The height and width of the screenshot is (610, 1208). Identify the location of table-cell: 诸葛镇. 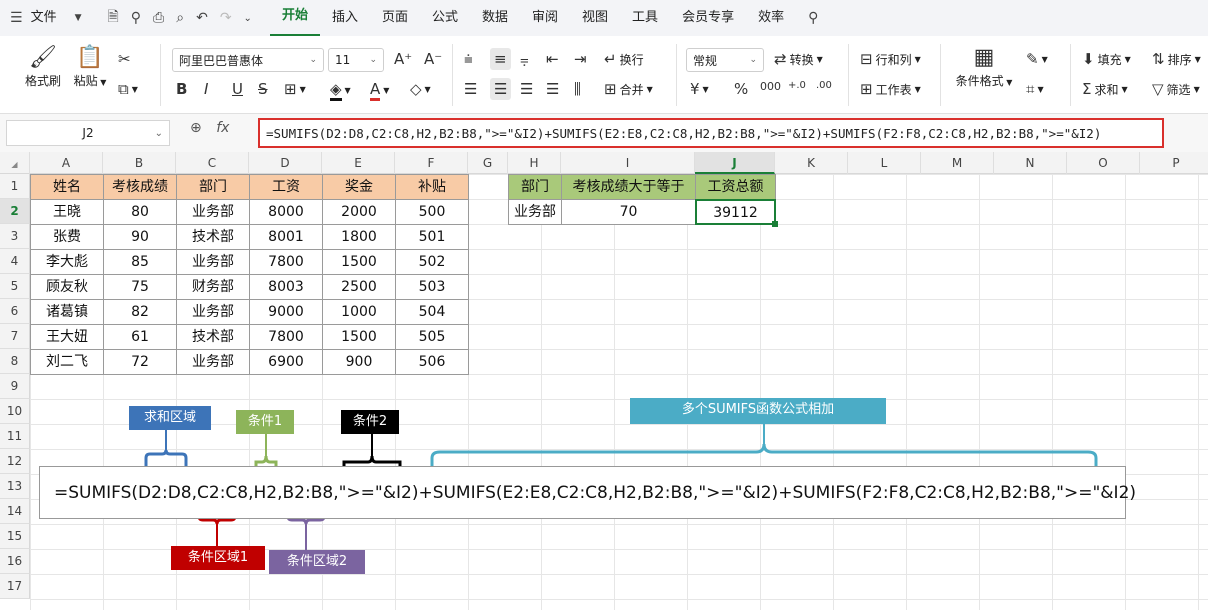
(67, 312).